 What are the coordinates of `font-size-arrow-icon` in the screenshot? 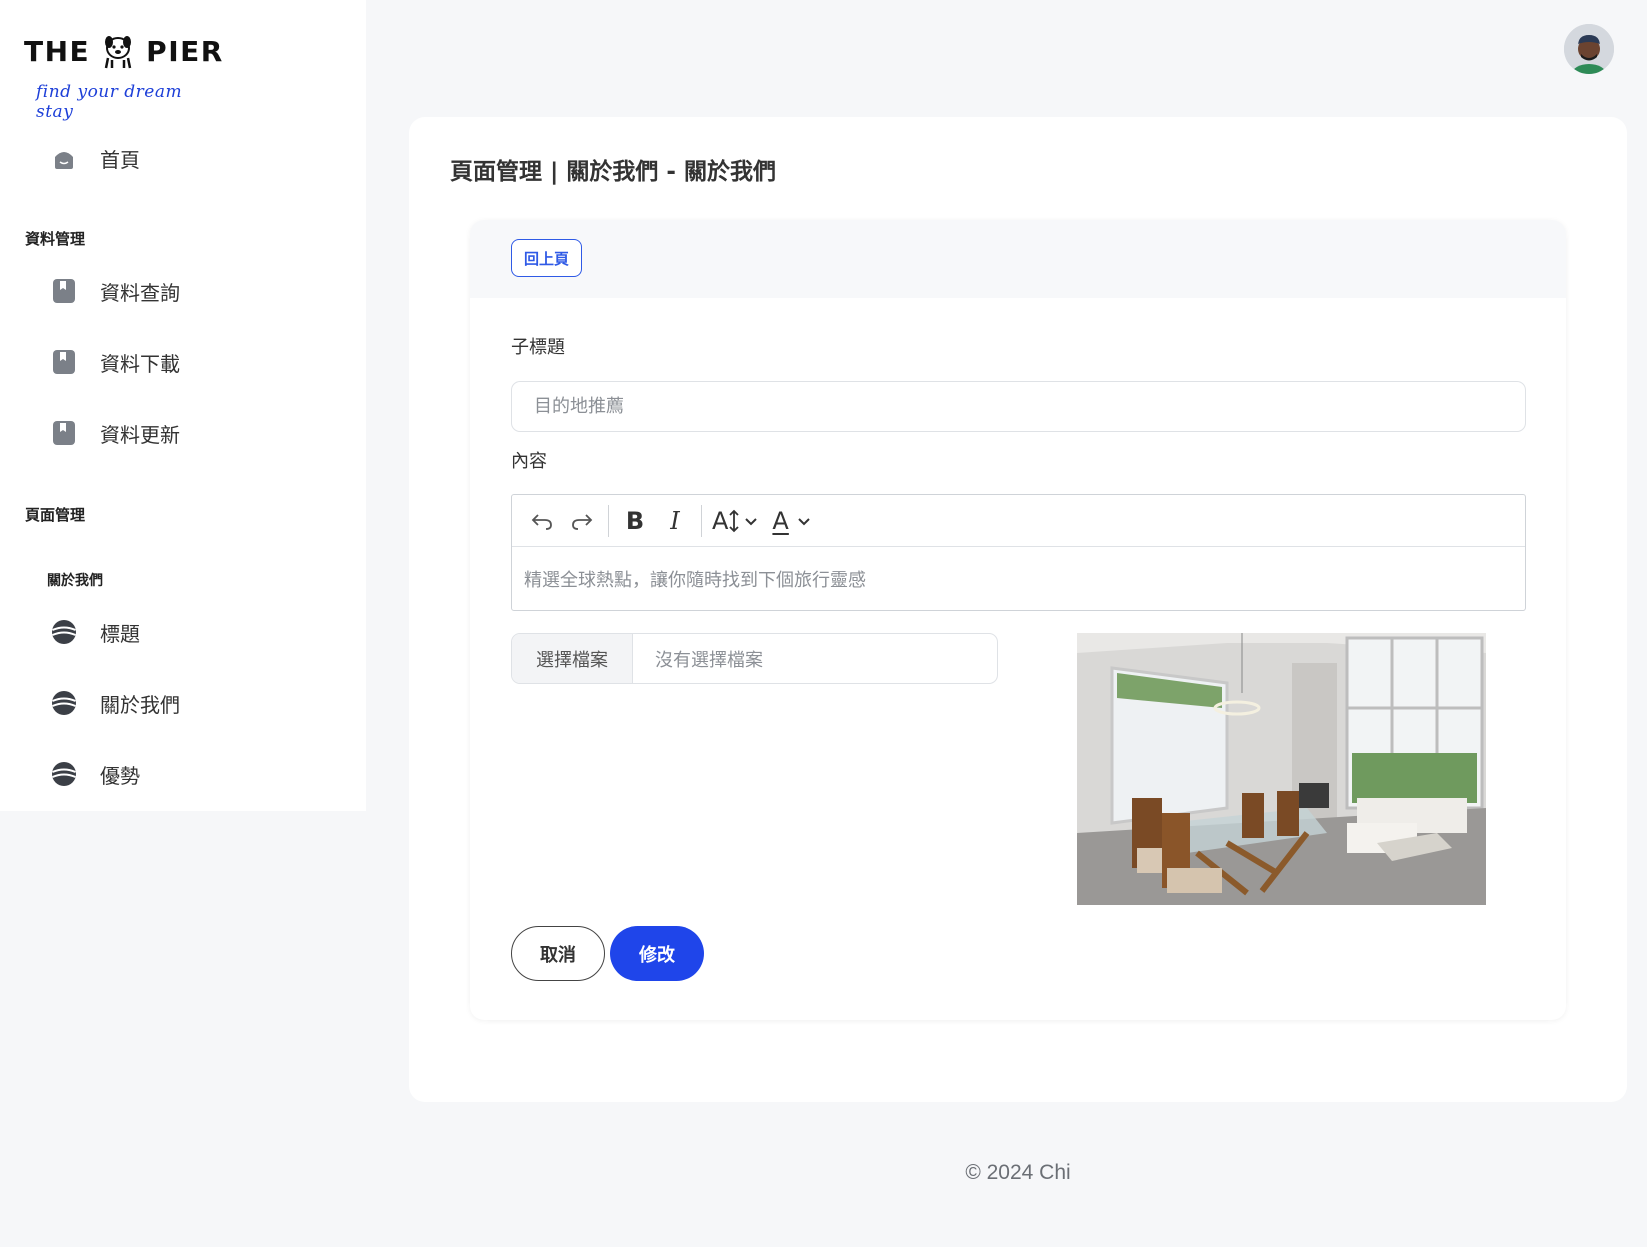 It's located at (734, 520).